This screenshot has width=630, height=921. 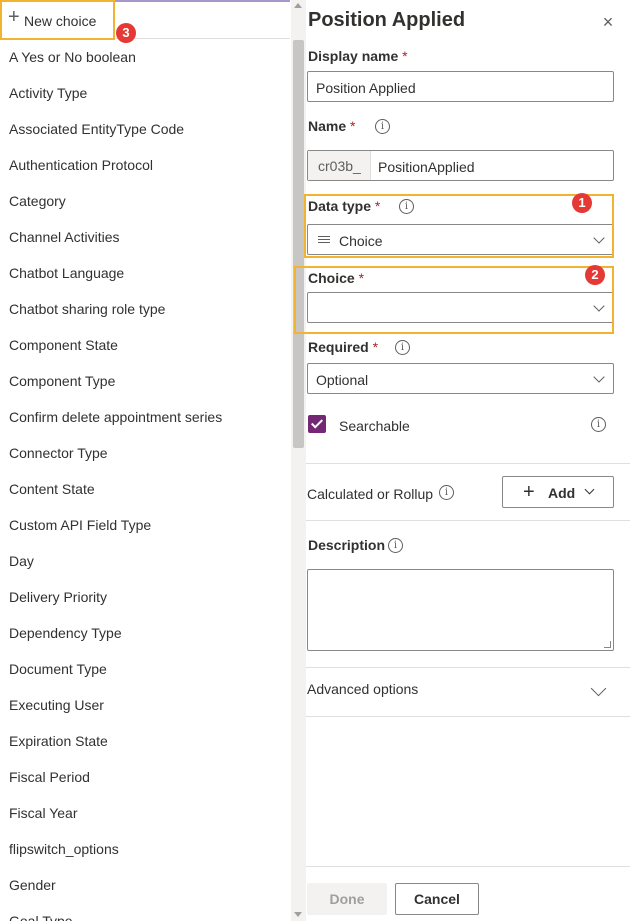 I want to click on list-item: Chatbot Language, so click(x=145, y=273).